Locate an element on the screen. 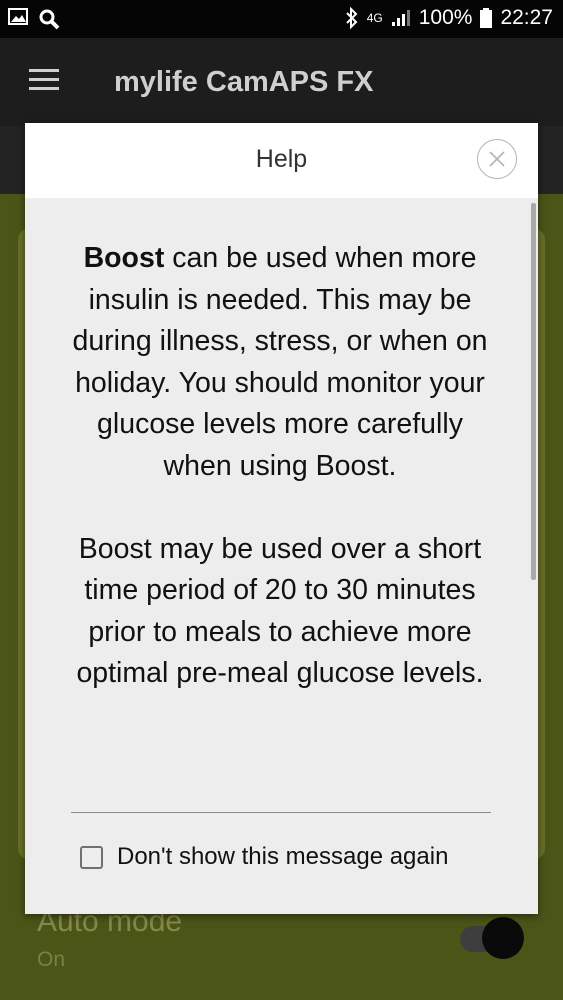 Image resolution: width=563 pixels, height=1000 pixels. dialog-title: Help is located at coordinates (281, 159).